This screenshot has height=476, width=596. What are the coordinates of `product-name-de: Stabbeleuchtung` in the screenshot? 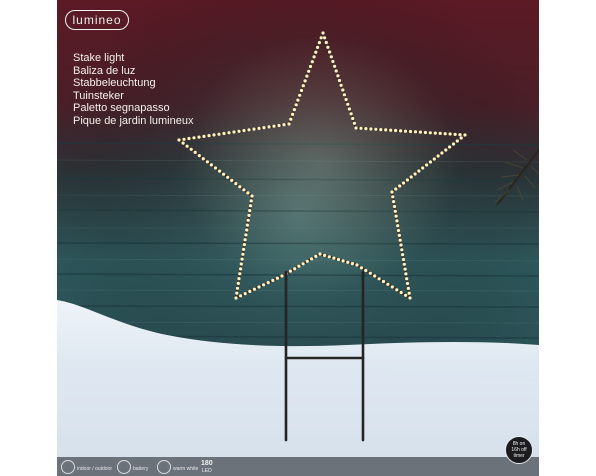 It's located at (114, 83).